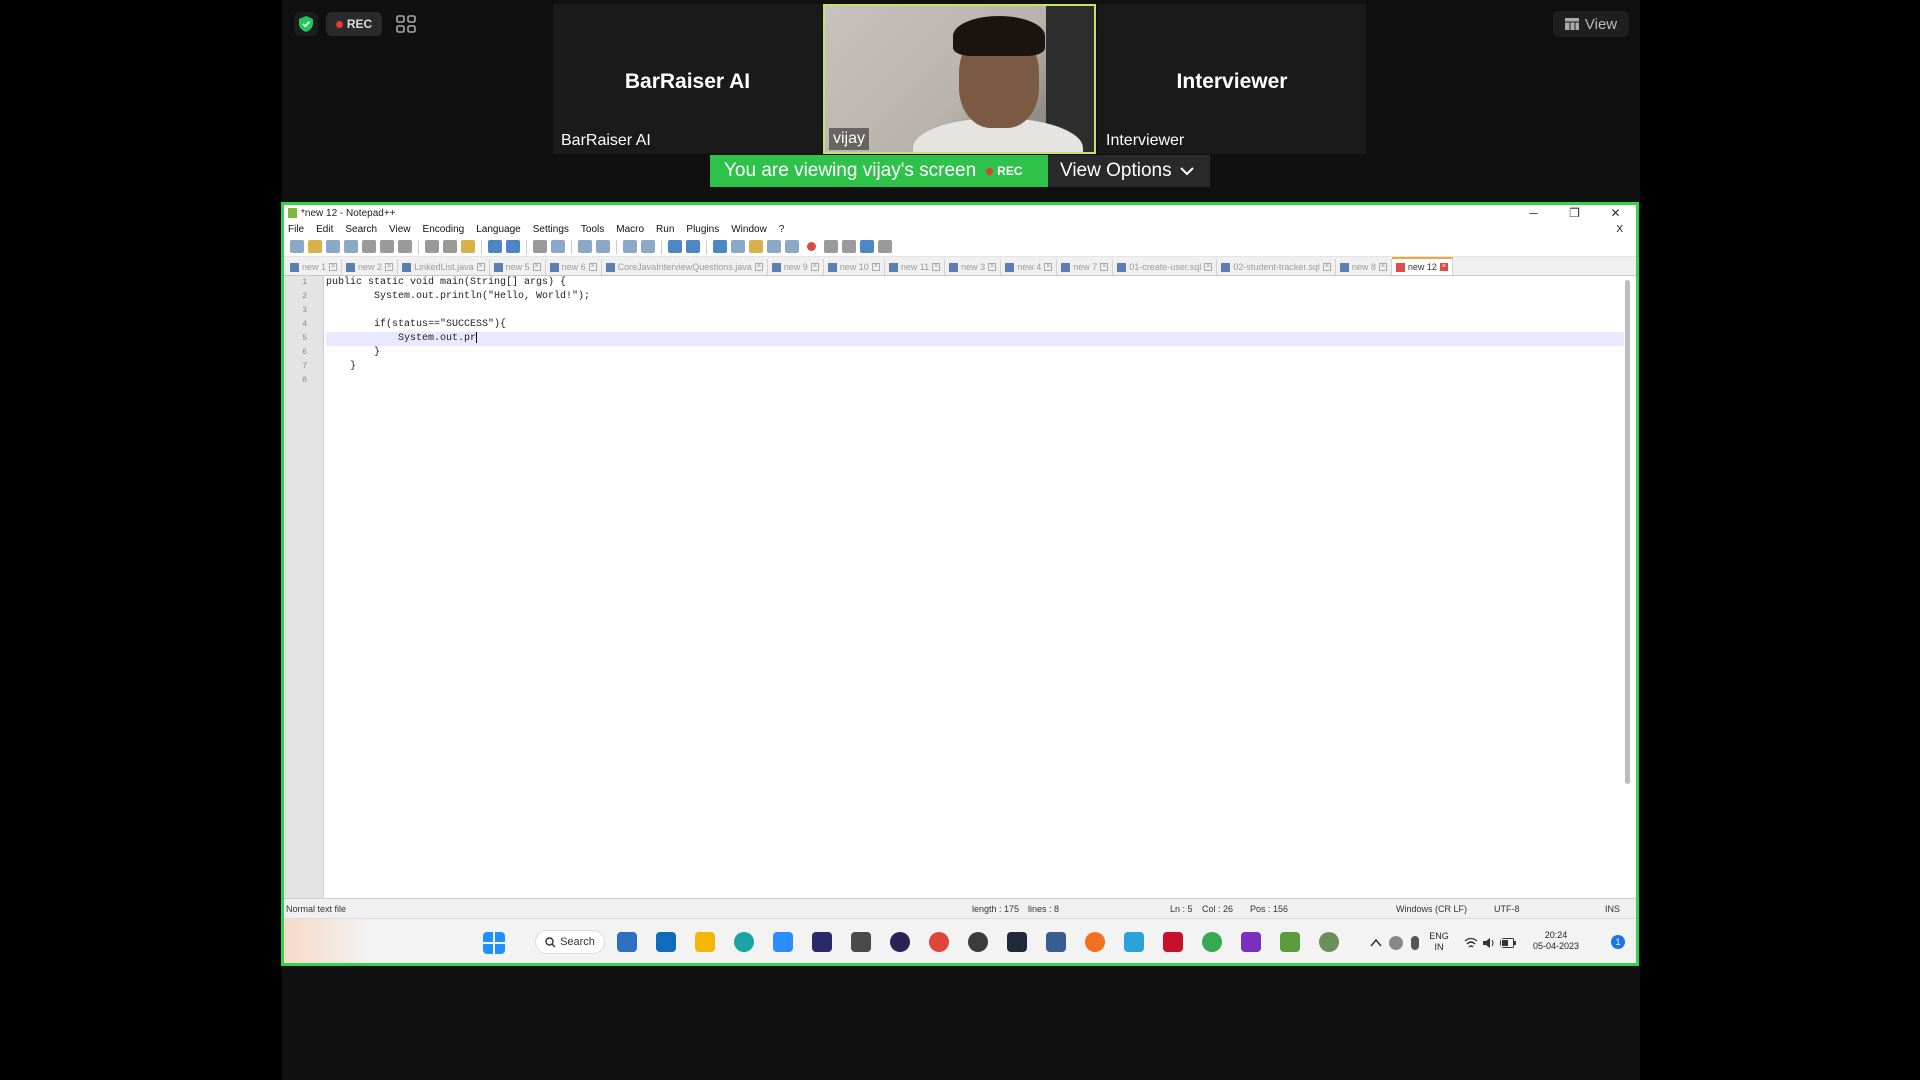 Image resolution: width=1920 pixels, height=1080 pixels. Describe the element at coordinates (369, 246) in the screenshot. I see `close-file-icon` at that location.